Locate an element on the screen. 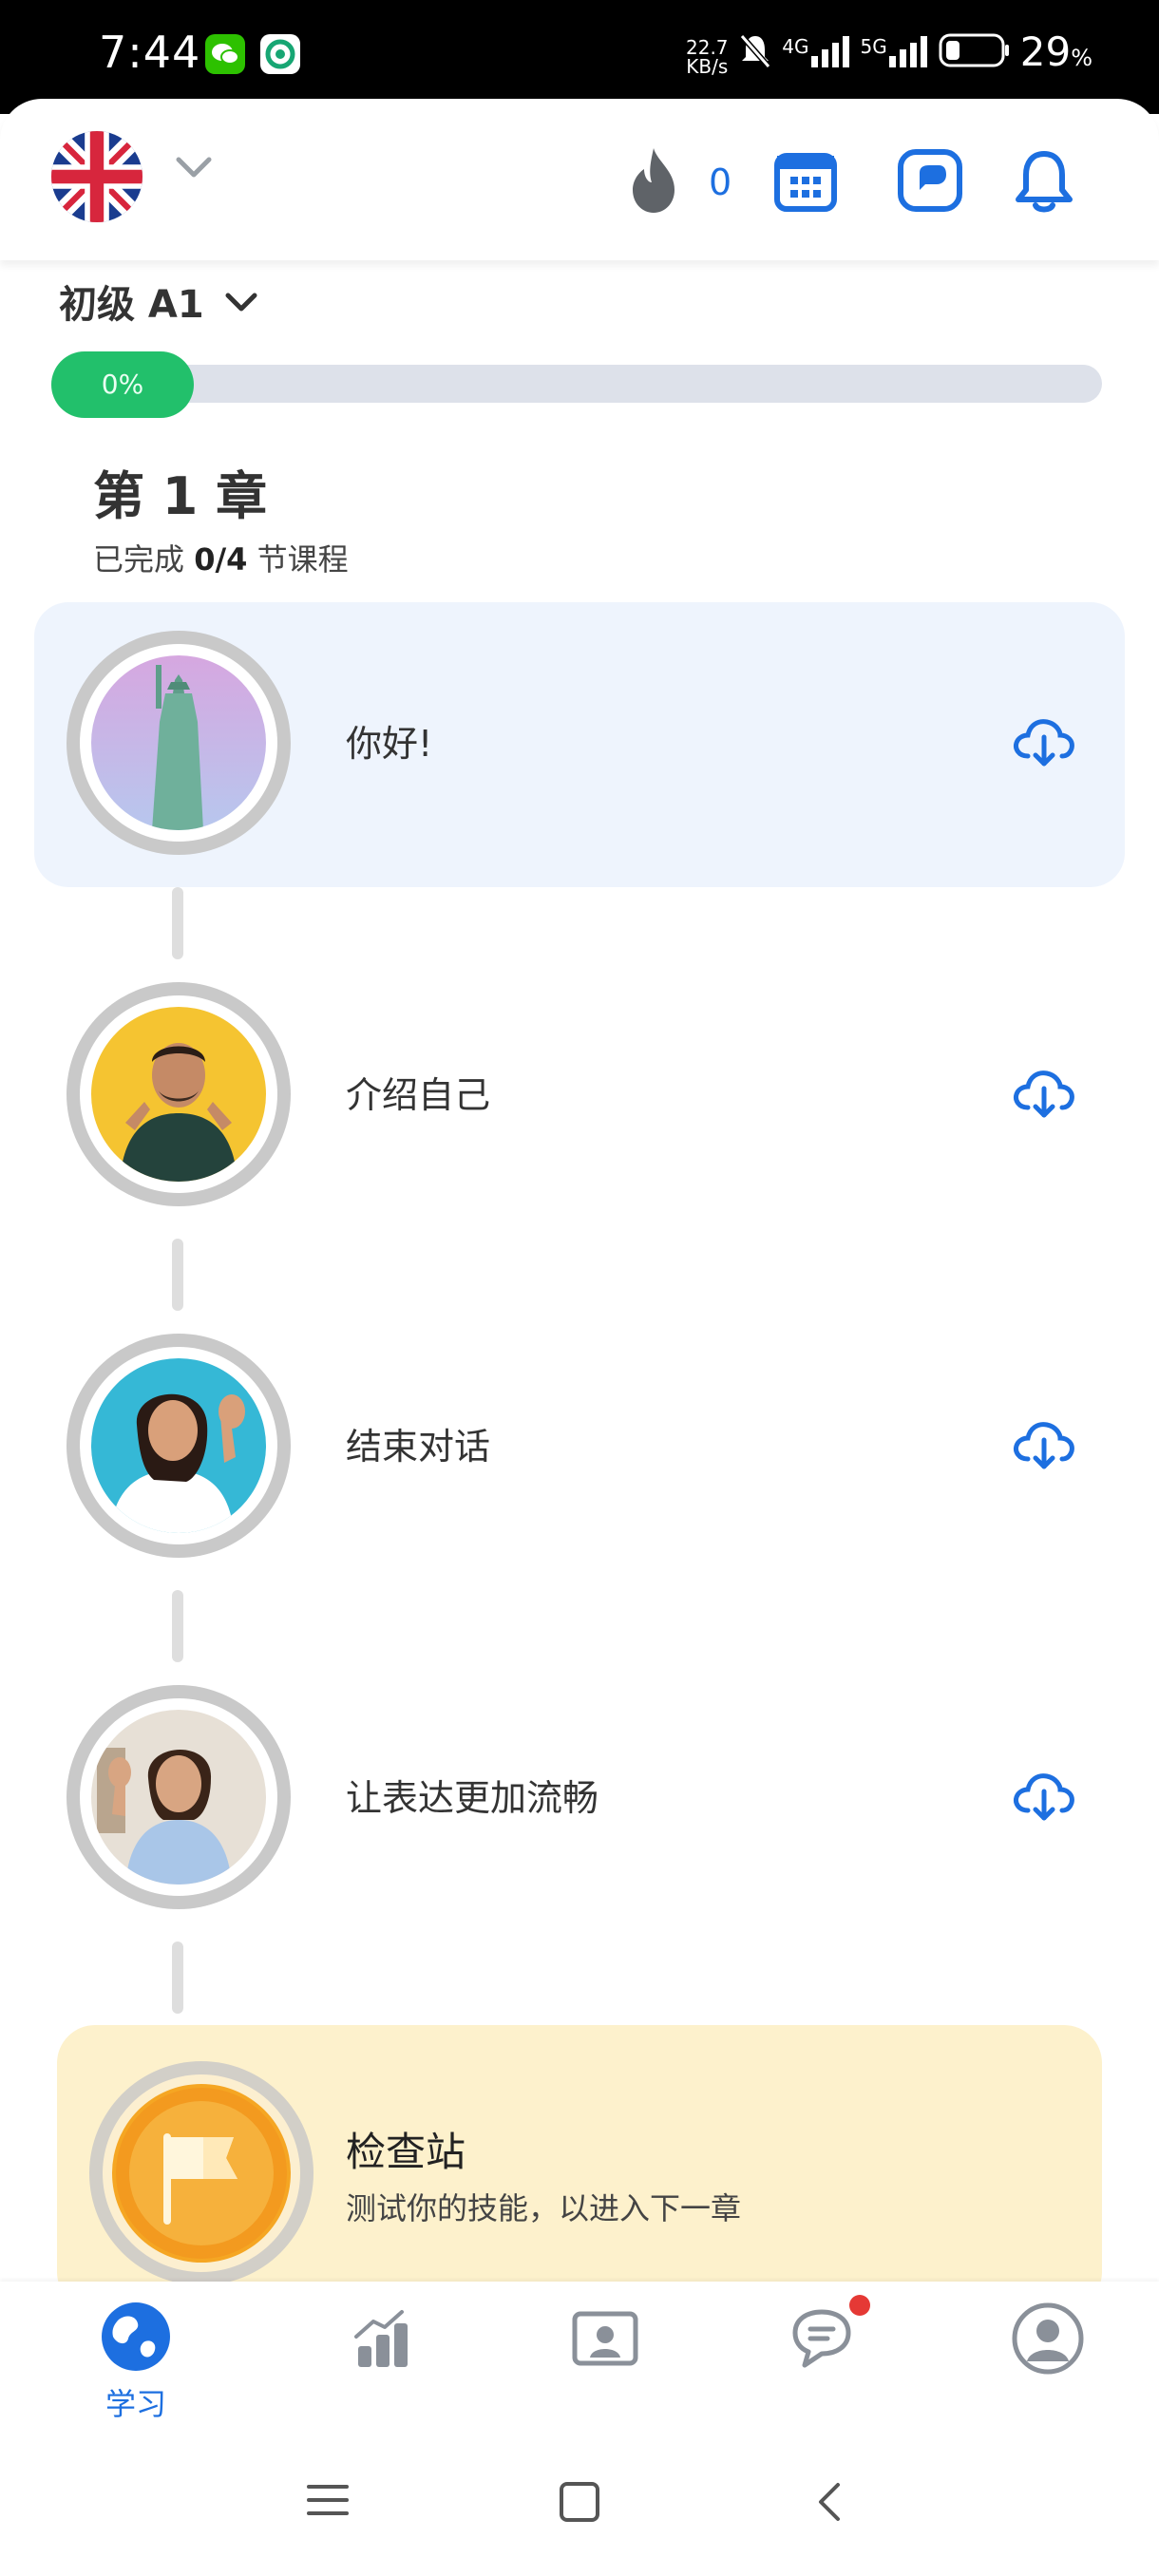 The width and height of the screenshot is (1159, 2576). uk-flag-icon is located at coordinates (96, 176).